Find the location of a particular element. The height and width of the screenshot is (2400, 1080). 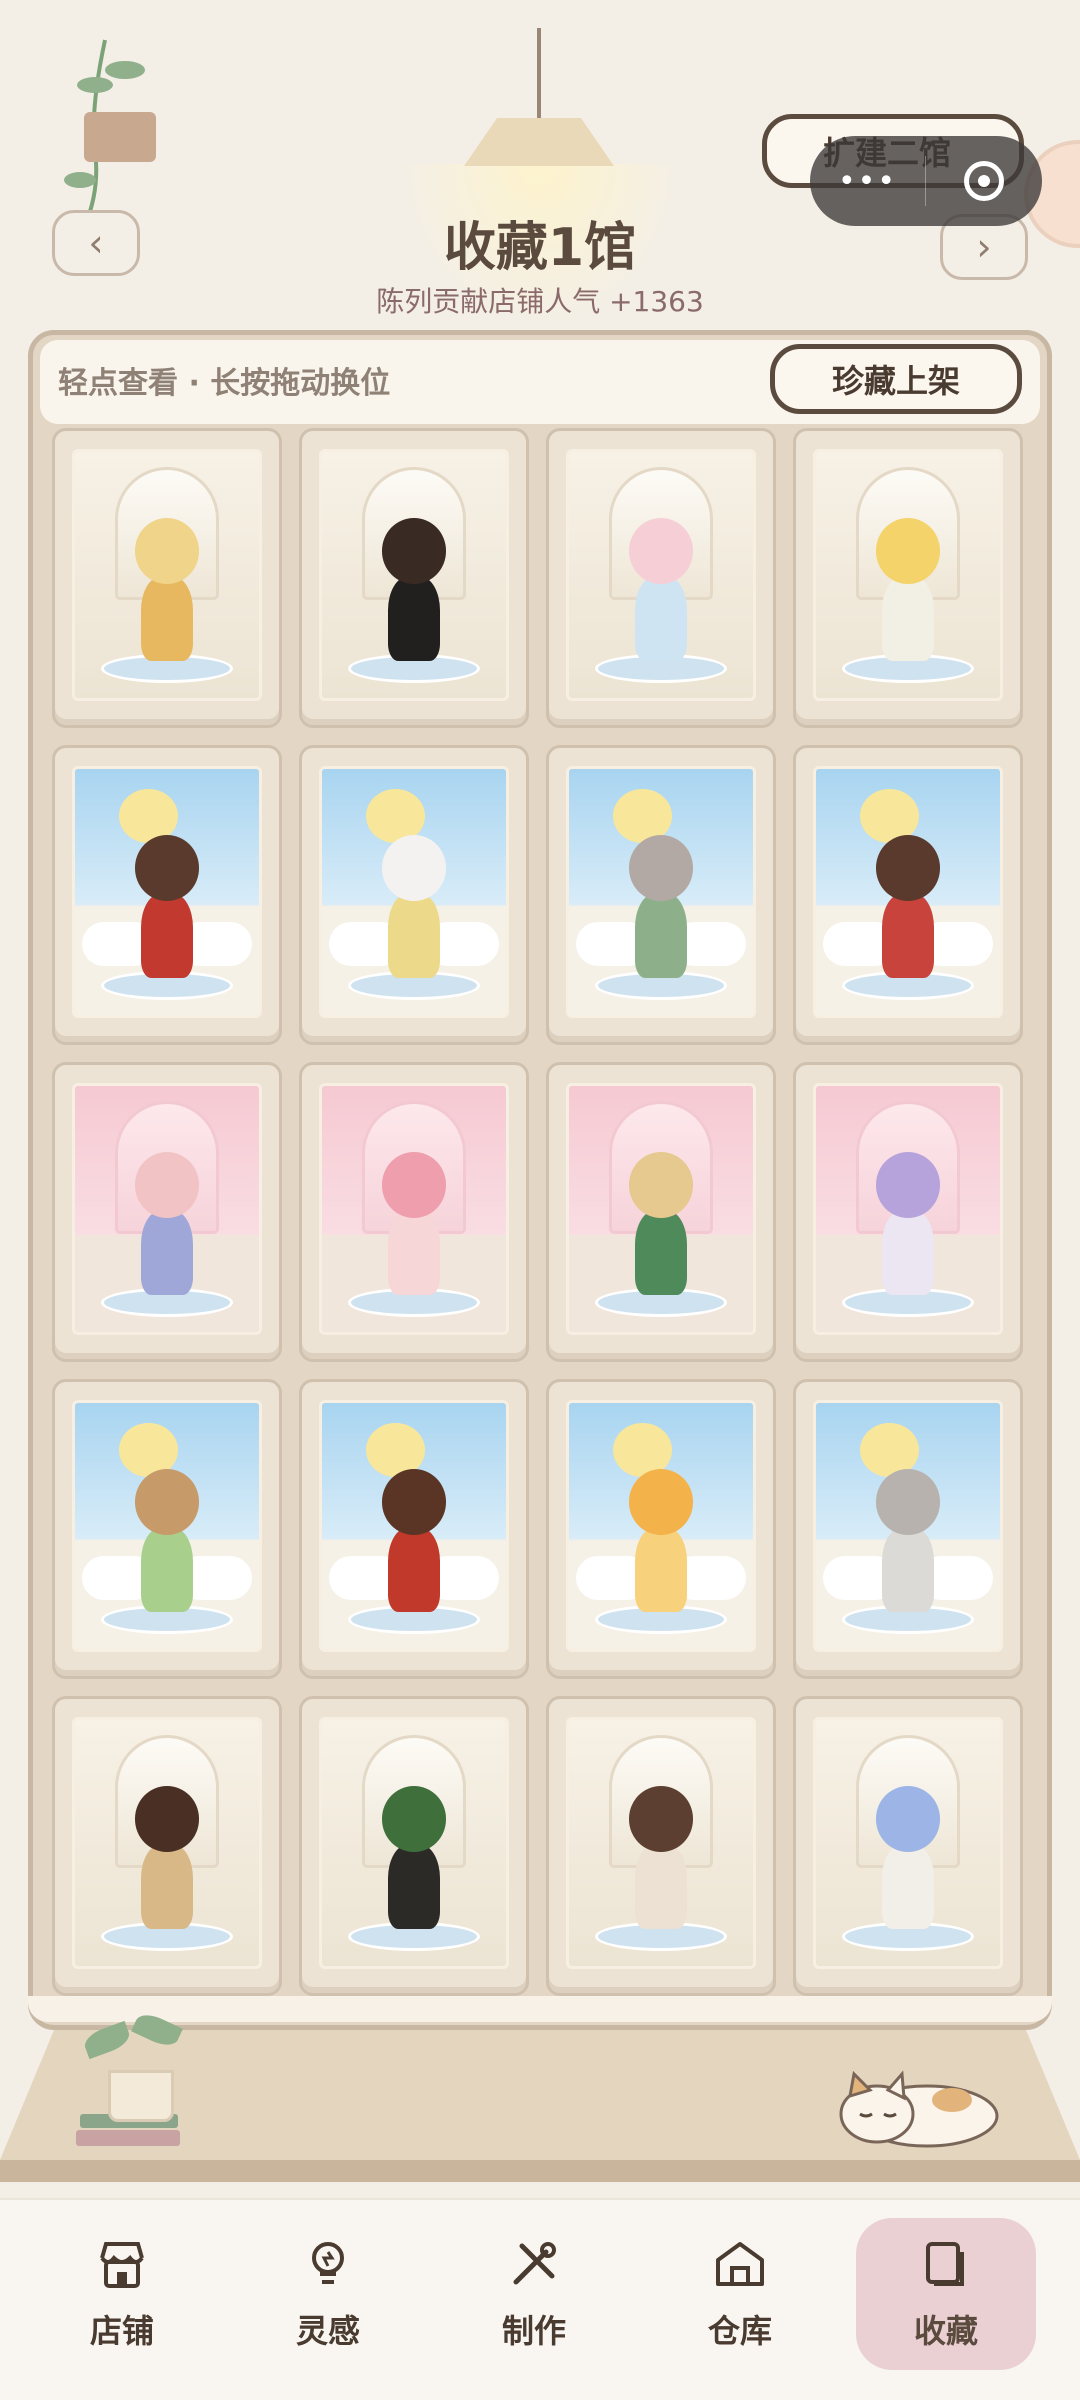

miniprogram-capsule: ••• is located at coordinates (926, 181).